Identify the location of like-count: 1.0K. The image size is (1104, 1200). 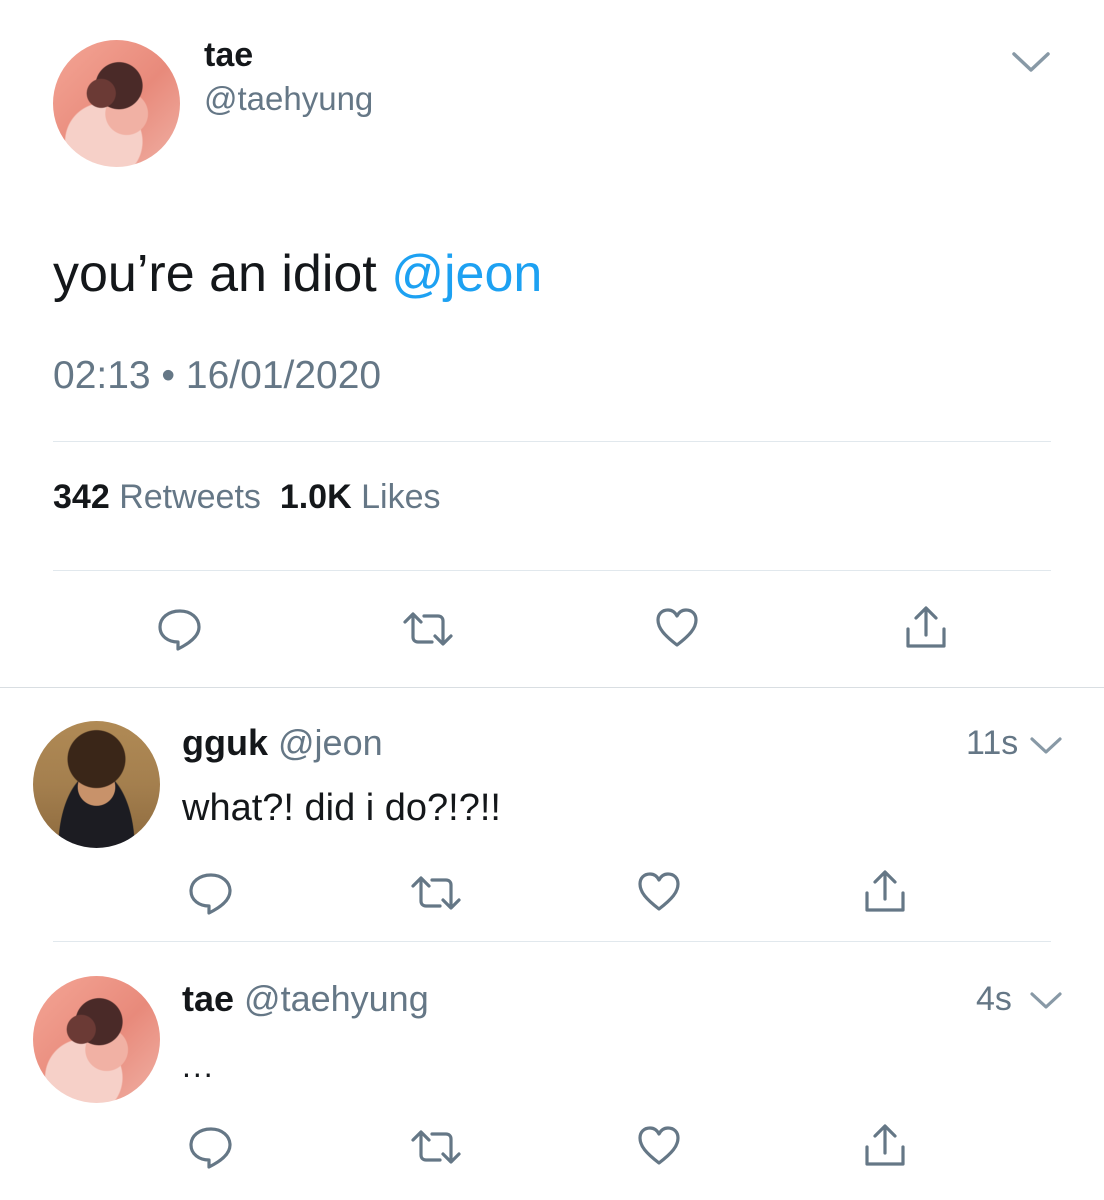
(316, 497).